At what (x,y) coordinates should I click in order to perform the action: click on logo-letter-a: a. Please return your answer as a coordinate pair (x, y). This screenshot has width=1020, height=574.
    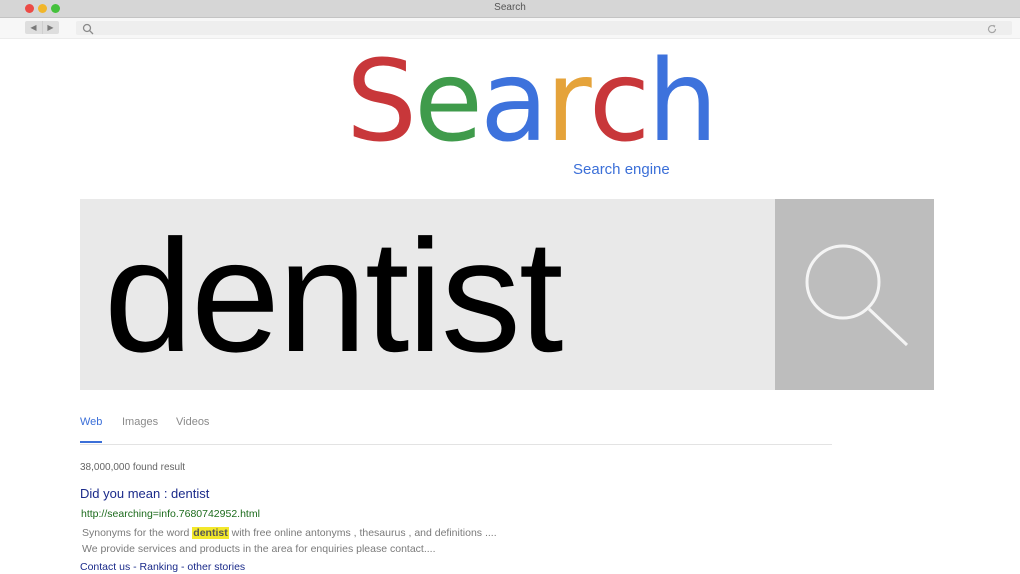
    Looking at the image, I should click on (514, 102).